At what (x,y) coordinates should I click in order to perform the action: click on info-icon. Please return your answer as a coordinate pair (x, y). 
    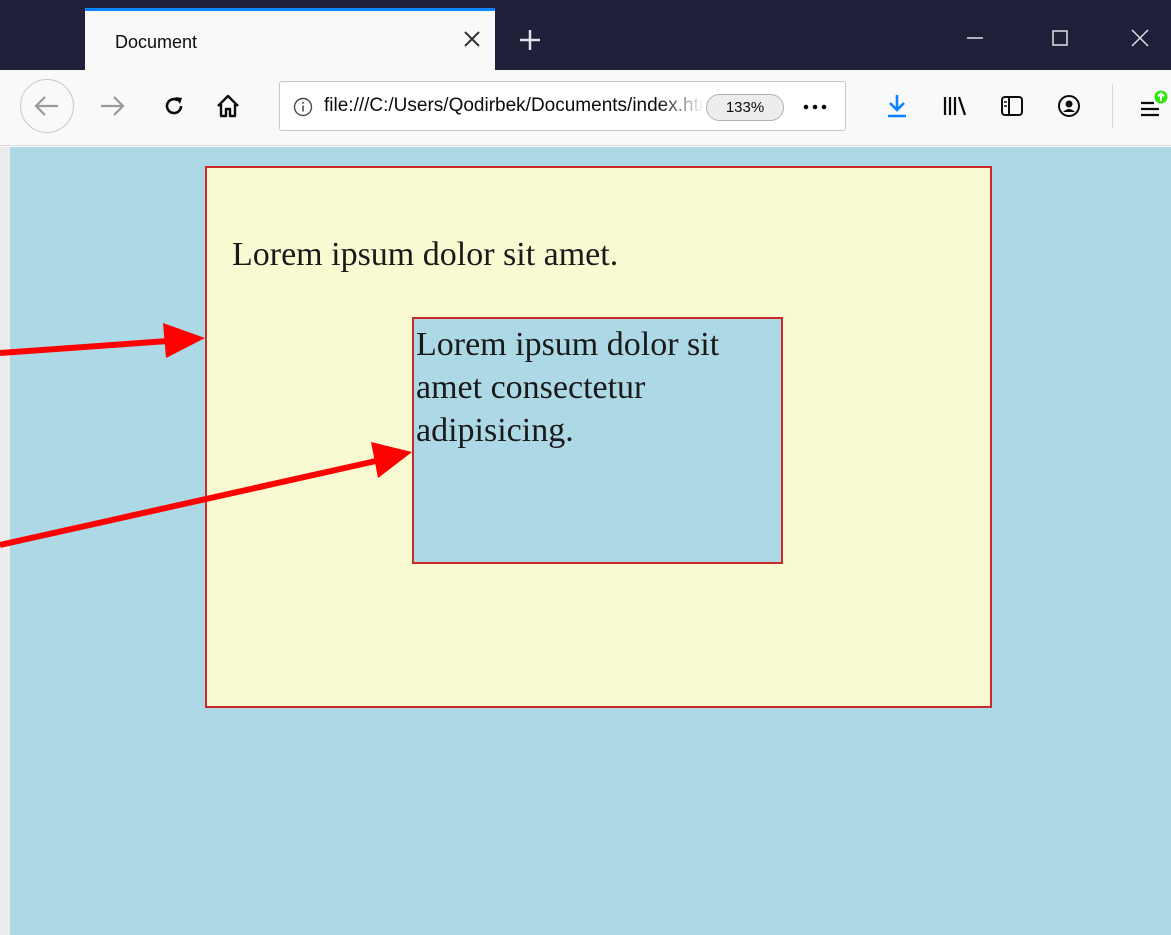
    Looking at the image, I should click on (303, 107).